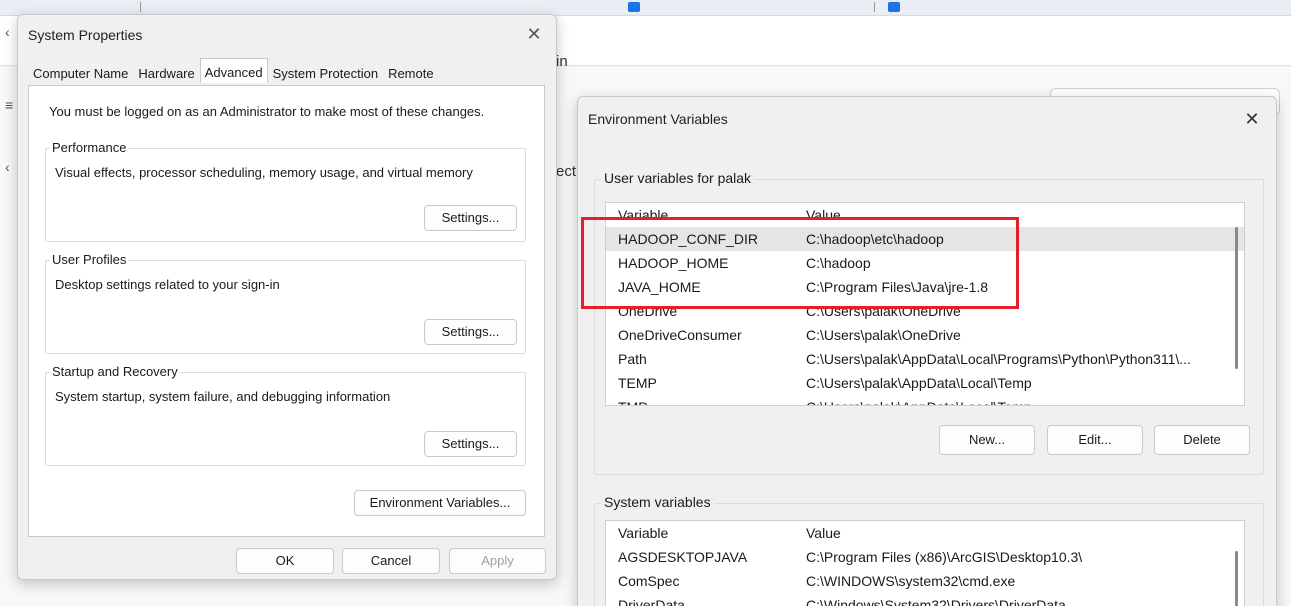 The width and height of the screenshot is (1291, 606). Describe the element at coordinates (683, 557) in the screenshot. I see `variable-name: AGSDESKTOPJAVA` at that location.